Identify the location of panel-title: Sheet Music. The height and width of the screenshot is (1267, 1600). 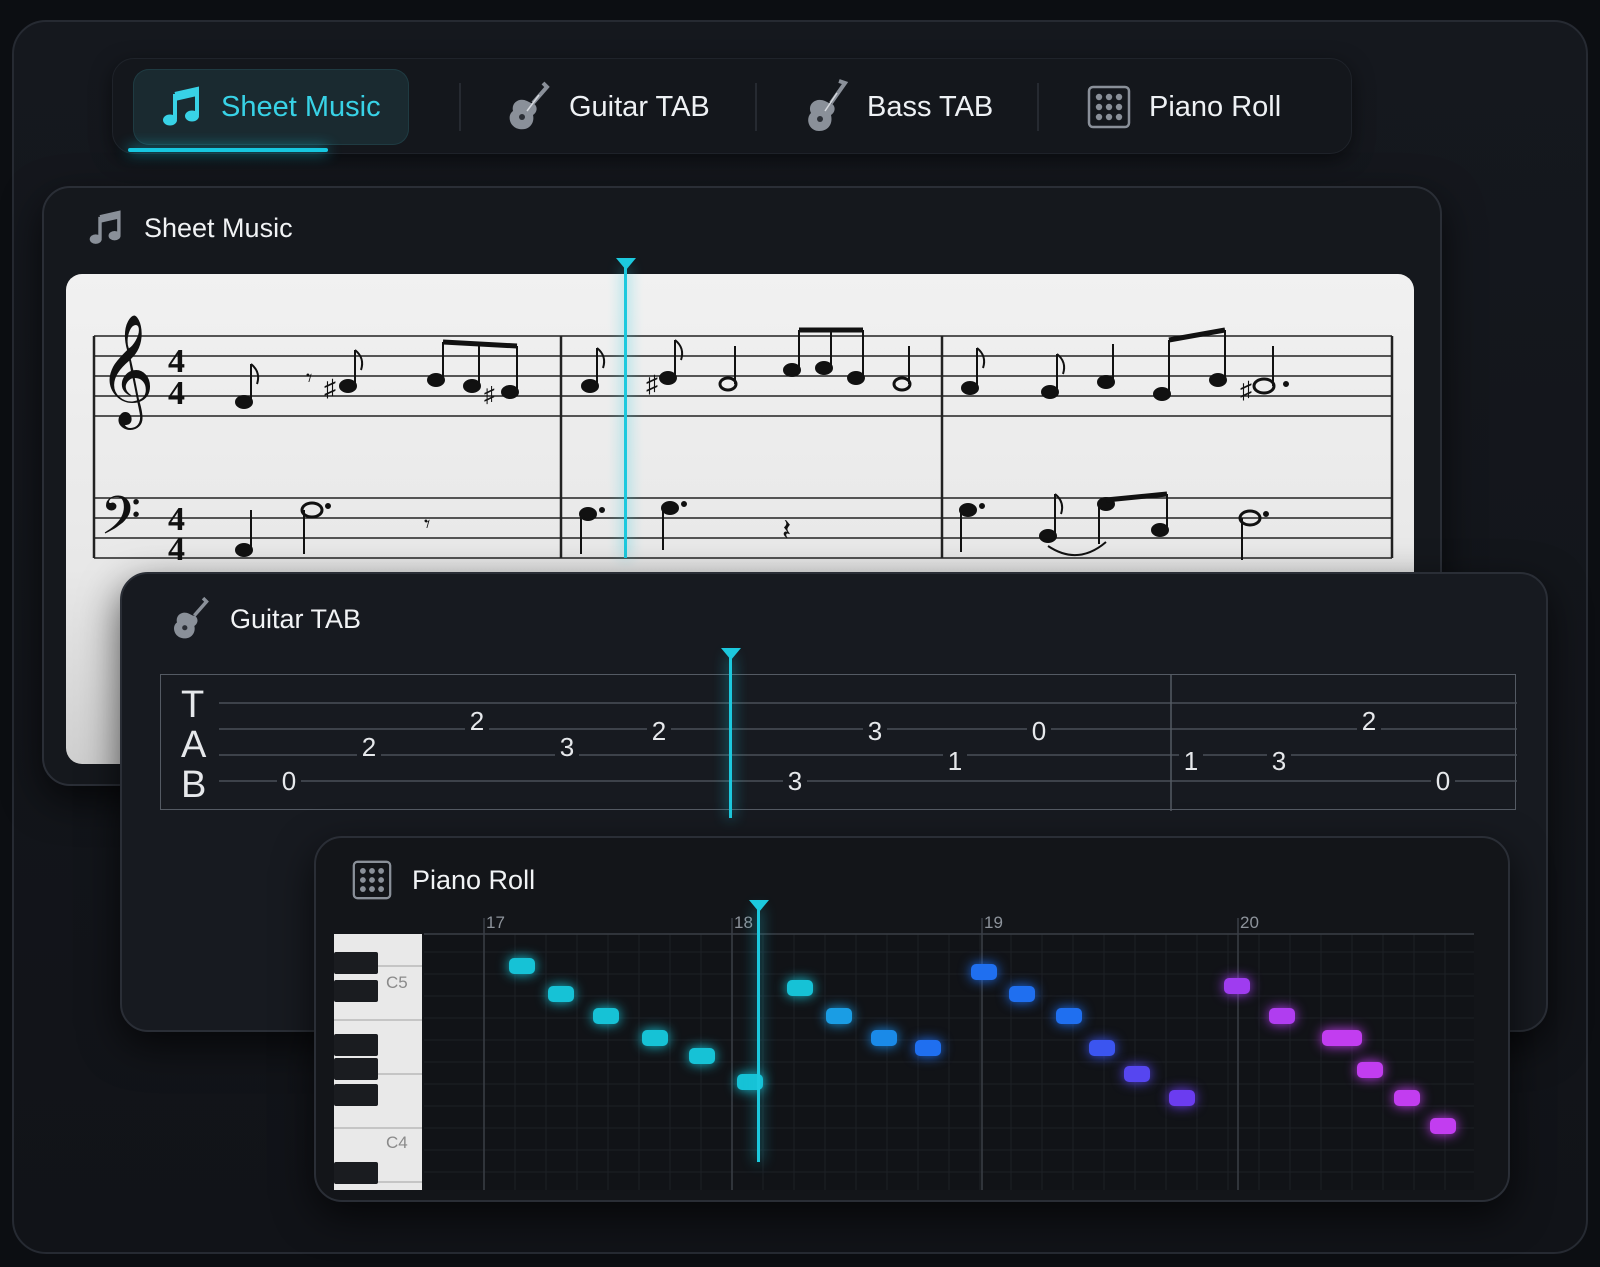
(218, 227).